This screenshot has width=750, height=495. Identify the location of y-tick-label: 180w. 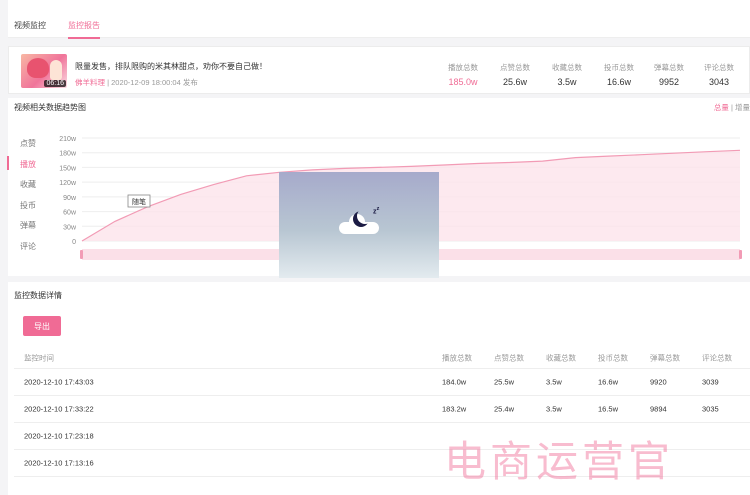
(68, 154).